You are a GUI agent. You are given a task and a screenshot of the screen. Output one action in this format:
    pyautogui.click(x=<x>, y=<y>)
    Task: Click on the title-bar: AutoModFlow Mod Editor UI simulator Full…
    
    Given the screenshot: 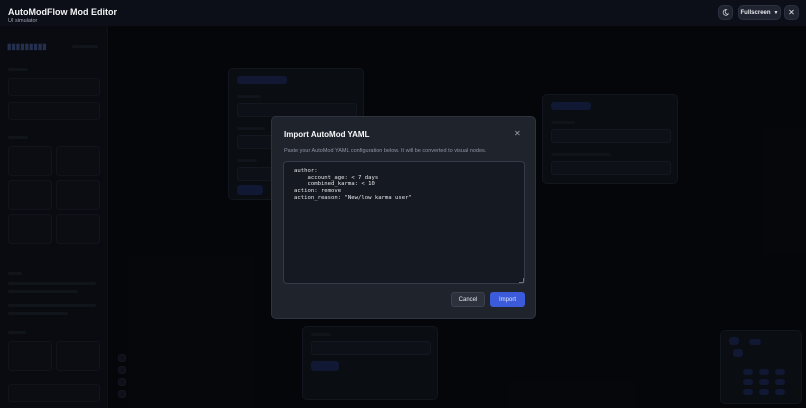 What is the action you would take?
    pyautogui.click(x=403, y=13)
    